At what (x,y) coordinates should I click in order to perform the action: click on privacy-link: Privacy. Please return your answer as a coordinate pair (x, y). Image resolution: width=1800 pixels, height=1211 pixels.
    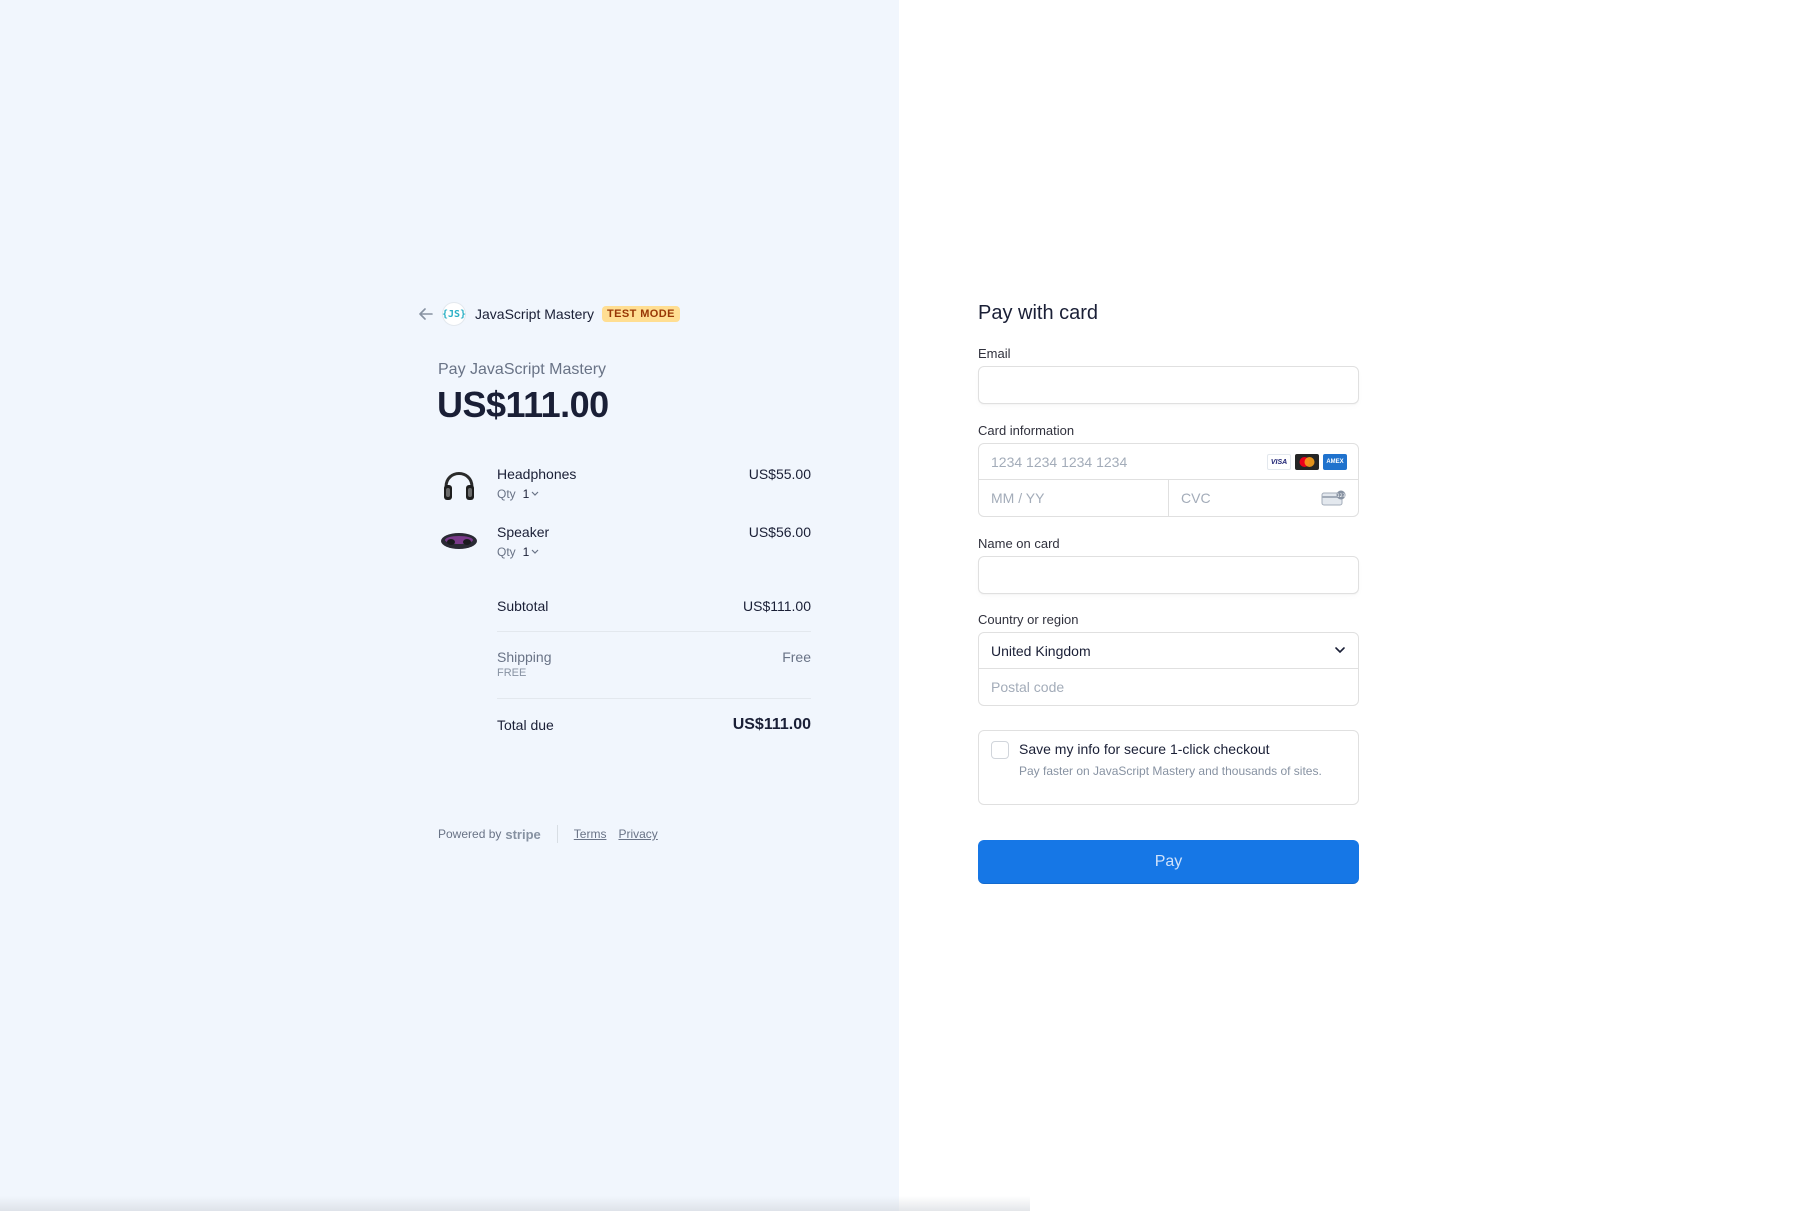
    Looking at the image, I should click on (637, 834).